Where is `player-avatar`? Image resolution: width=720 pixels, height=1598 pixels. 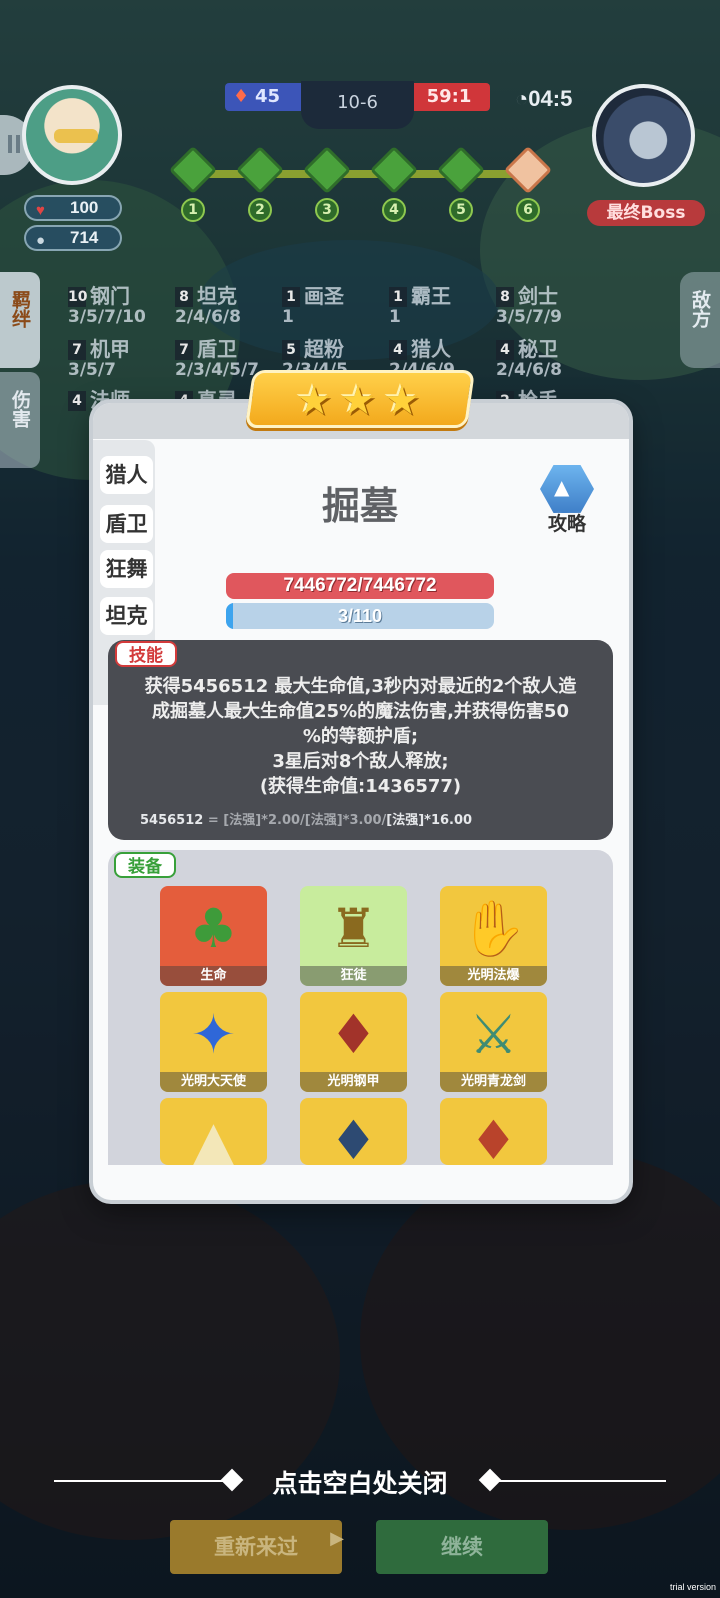
player-avatar is located at coordinates (72, 135).